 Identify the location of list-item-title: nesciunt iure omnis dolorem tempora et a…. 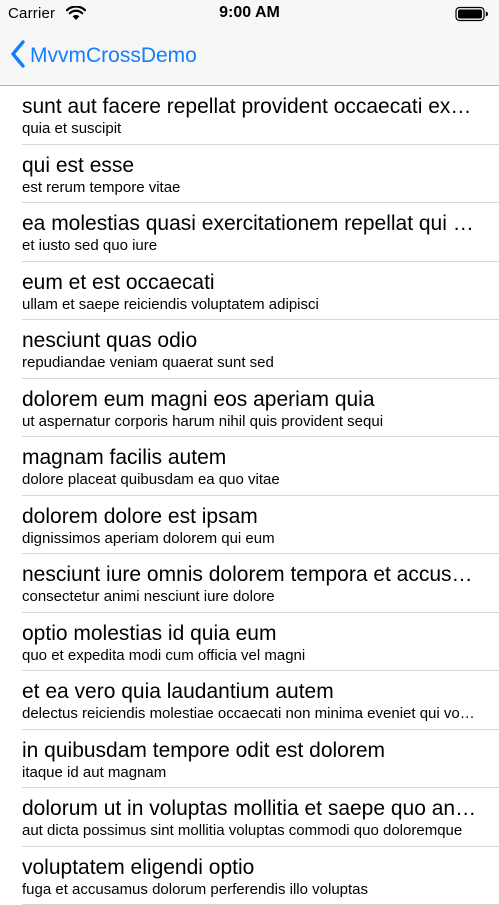
(249, 575).